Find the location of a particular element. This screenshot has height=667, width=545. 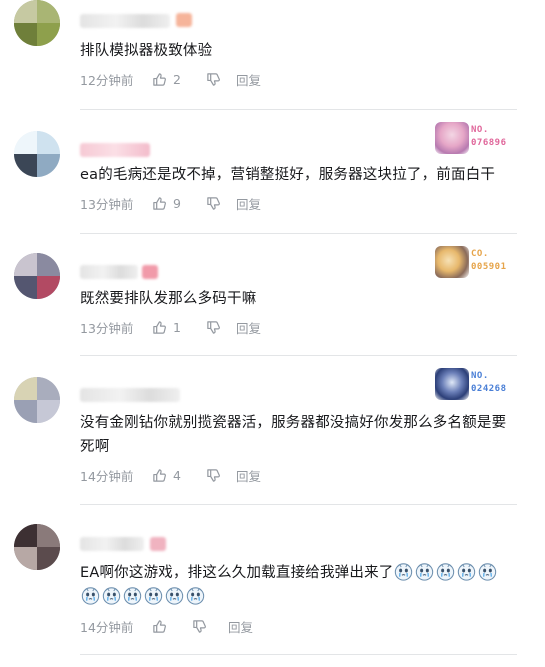

like-button: 2 is located at coordinates (179, 79).